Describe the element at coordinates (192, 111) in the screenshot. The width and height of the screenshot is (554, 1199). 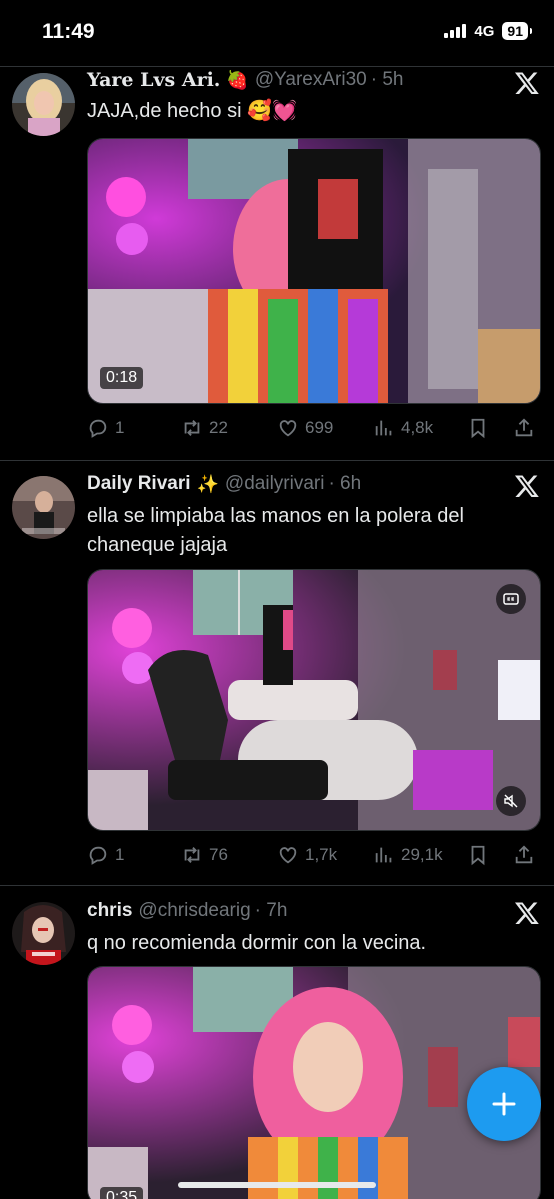
I see `tweet-text: JAJA,de hecho si 🥰💓` at that location.